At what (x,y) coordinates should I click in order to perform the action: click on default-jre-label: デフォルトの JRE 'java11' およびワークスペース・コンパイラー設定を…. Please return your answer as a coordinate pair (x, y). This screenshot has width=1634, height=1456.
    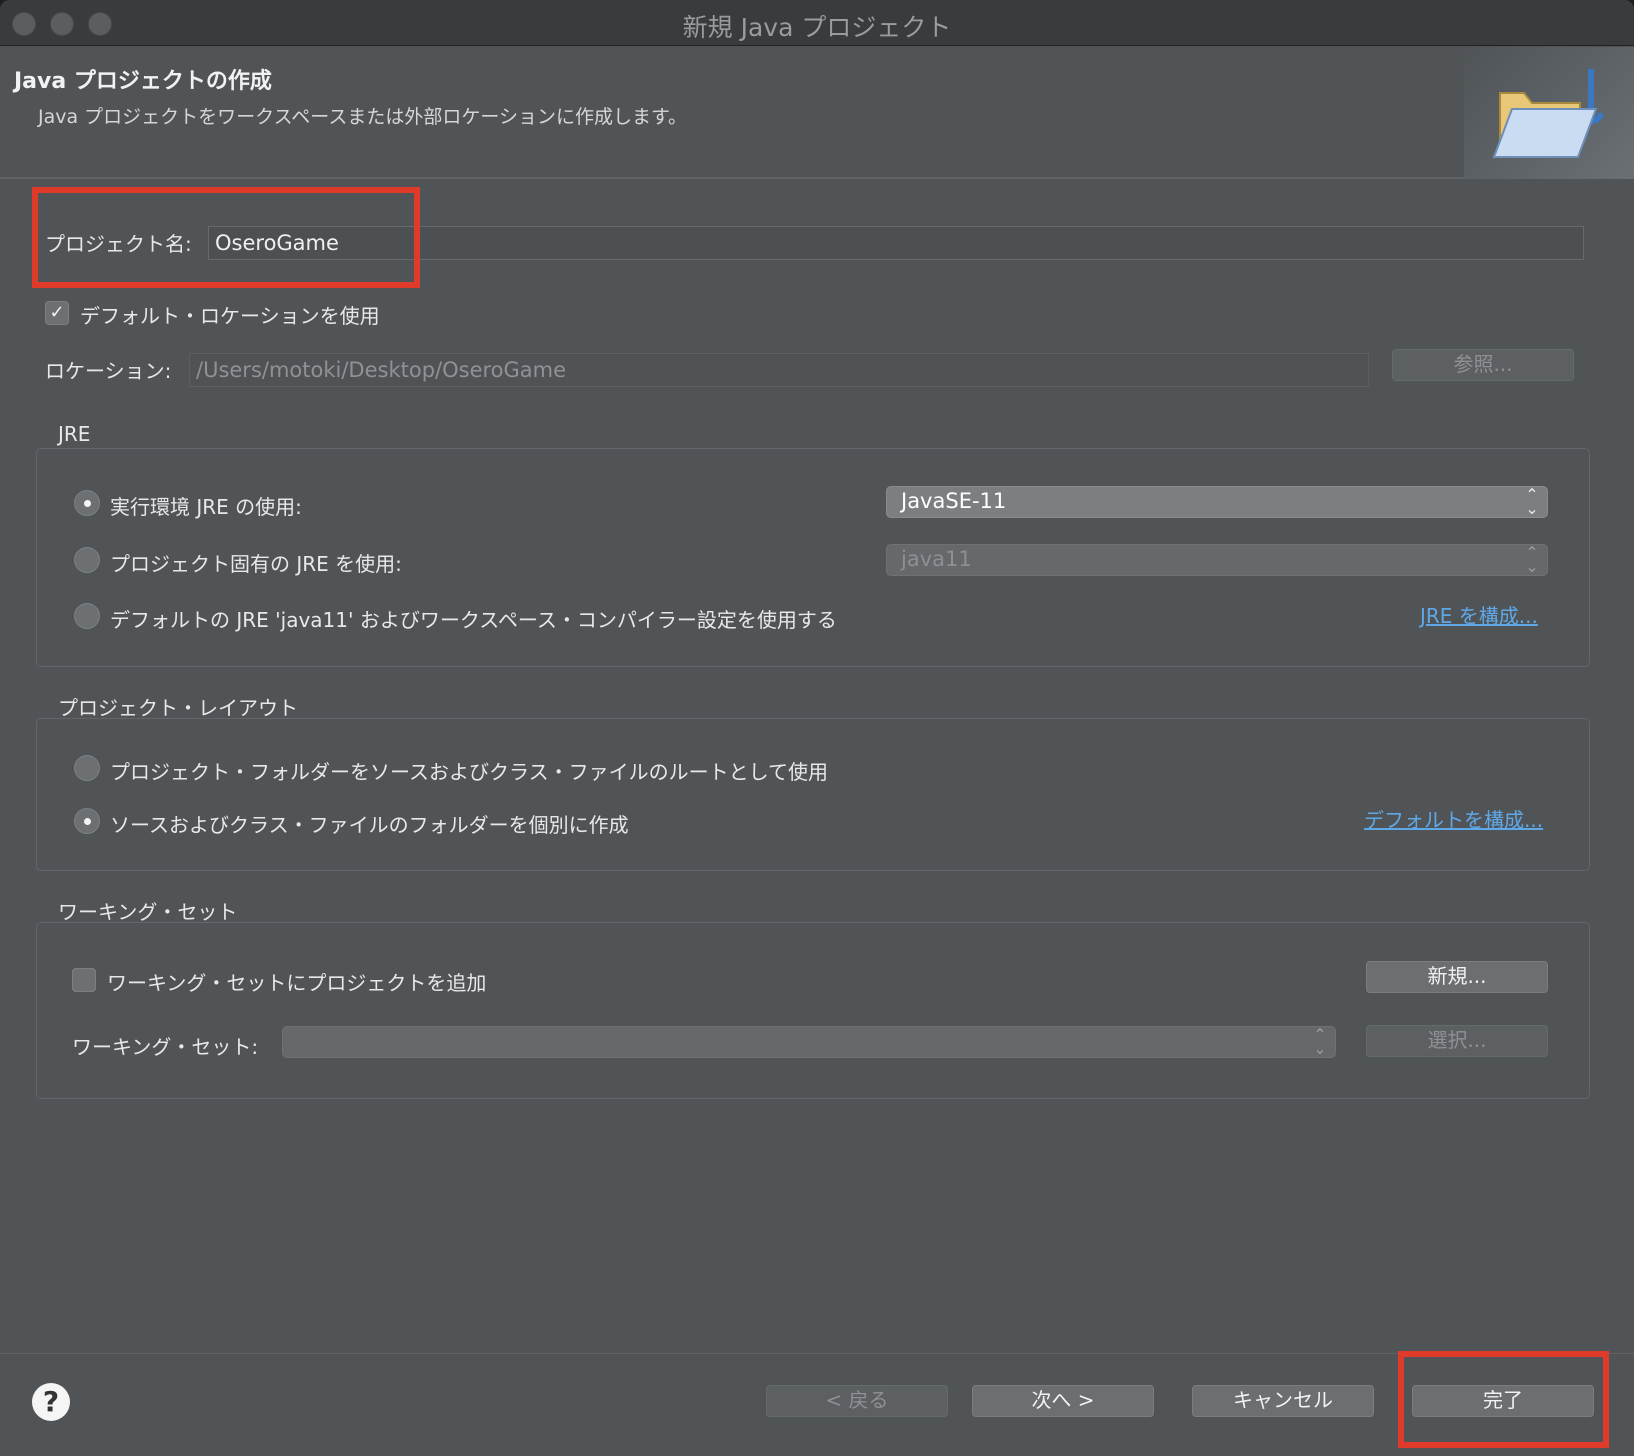
    Looking at the image, I should click on (473, 620).